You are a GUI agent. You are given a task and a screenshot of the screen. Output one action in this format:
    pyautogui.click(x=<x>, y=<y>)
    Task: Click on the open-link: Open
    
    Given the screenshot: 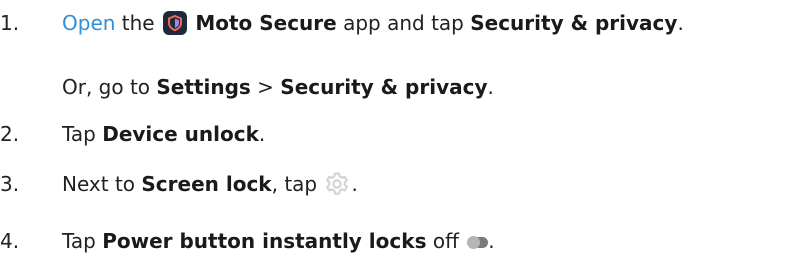 What is the action you would take?
    pyautogui.click(x=88, y=23)
    